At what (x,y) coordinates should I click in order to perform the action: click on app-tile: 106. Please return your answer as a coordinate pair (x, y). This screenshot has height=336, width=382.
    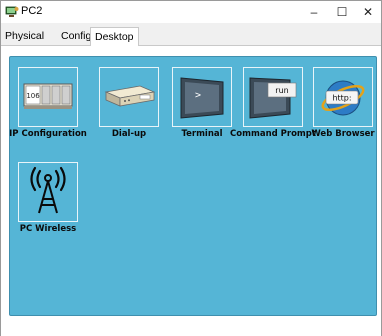
    Looking at the image, I should click on (48, 97).